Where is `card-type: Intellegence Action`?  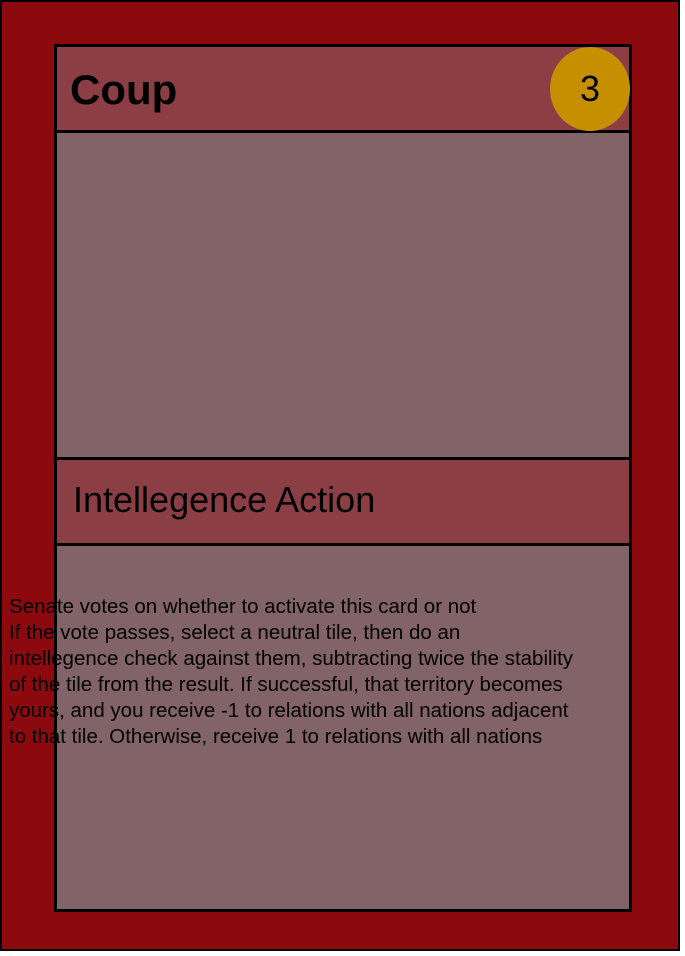
card-type: Intellegence Action is located at coordinates (224, 499).